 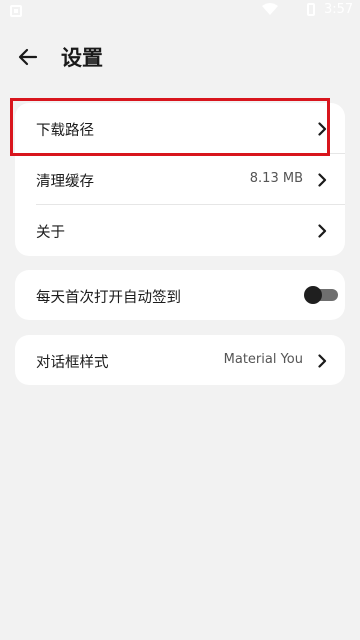 What do you see at coordinates (276, 178) in the screenshot?
I see `cache-size-value: 8.13 MB` at bounding box center [276, 178].